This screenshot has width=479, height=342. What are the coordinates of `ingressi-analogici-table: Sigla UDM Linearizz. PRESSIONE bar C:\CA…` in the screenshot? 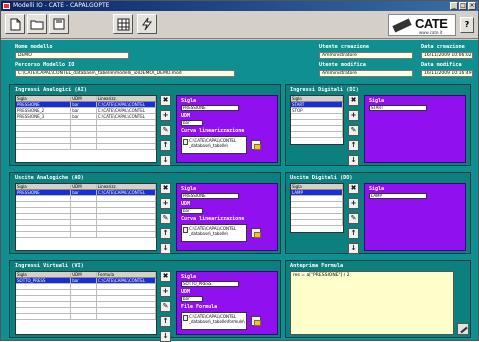 It's located at (86, 129).